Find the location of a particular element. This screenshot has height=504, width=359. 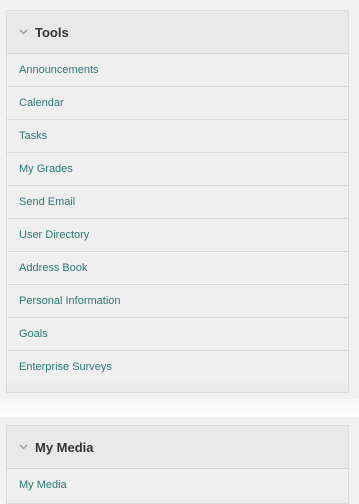

list-item: Tasks is located at coordinates (177, 136).